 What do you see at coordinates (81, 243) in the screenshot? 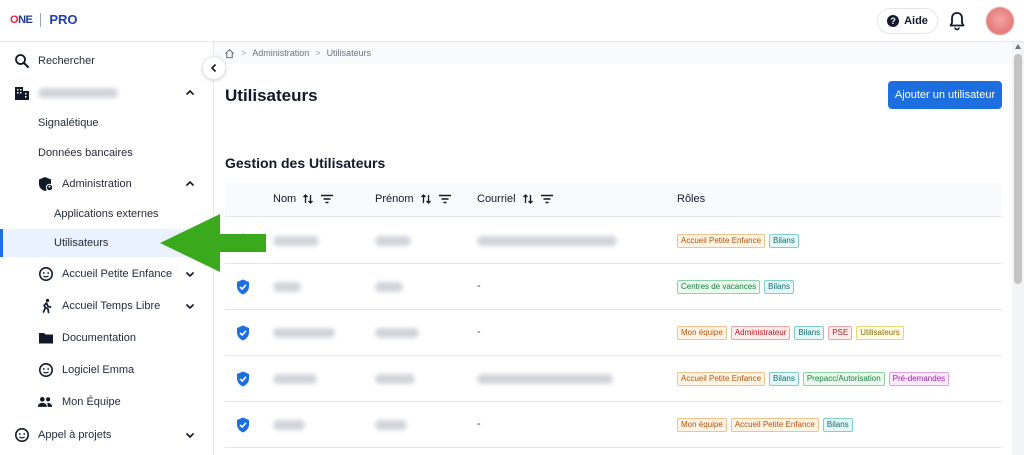
I see `sidebar-item-label: Utilisateurs` at bounding box center [81, 243].